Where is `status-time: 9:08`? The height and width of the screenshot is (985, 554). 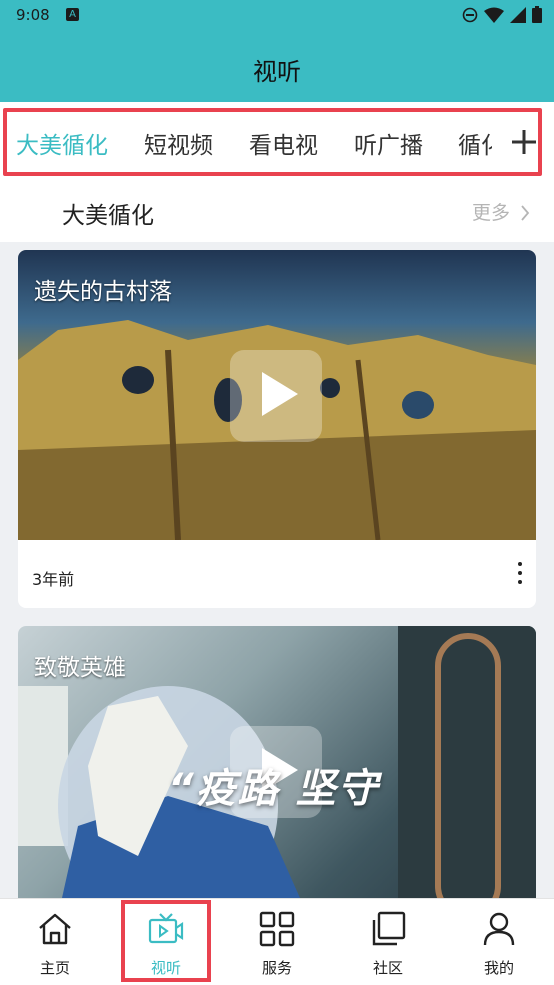 status-time: 9:08 is located at coordinates (33, 15).